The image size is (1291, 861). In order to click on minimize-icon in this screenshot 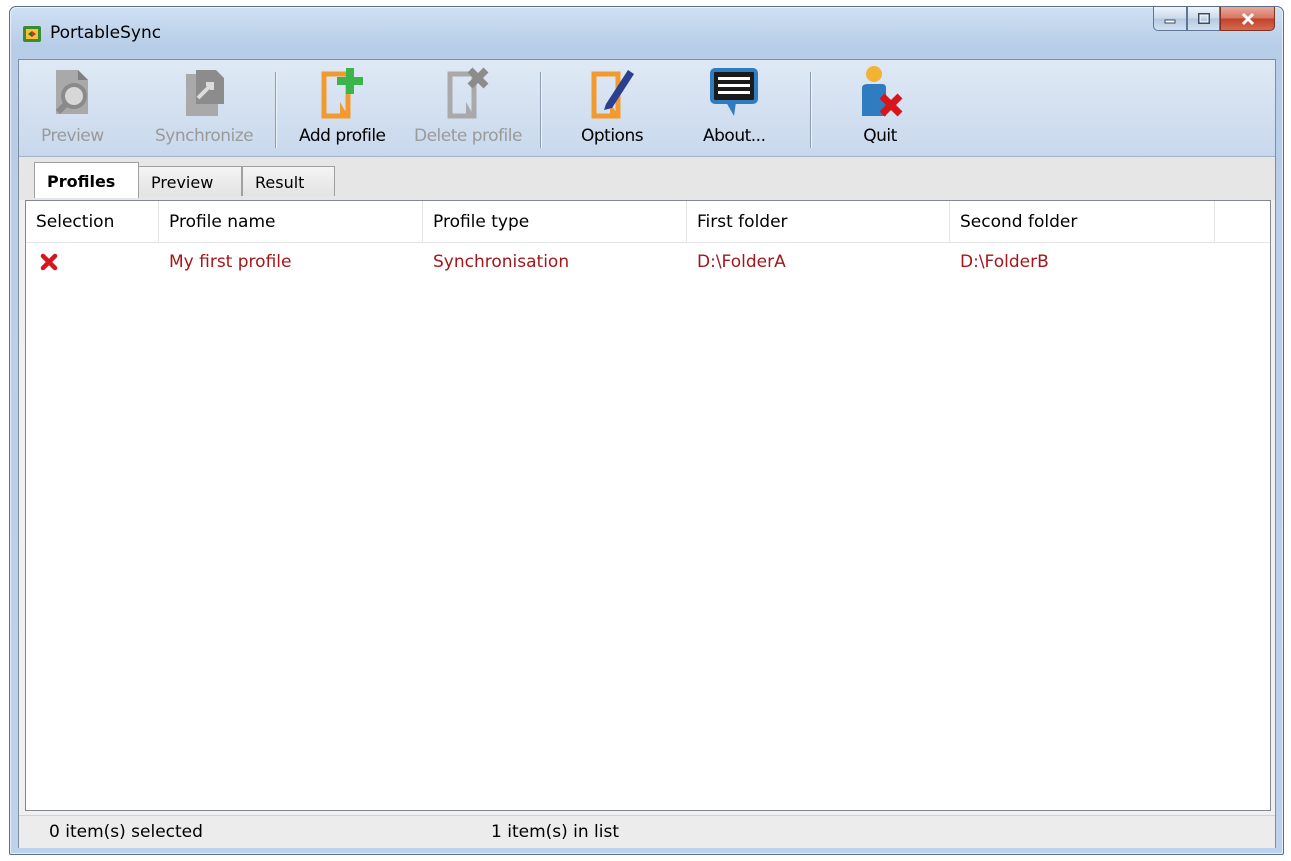, I will do `click(1170, 21)`.